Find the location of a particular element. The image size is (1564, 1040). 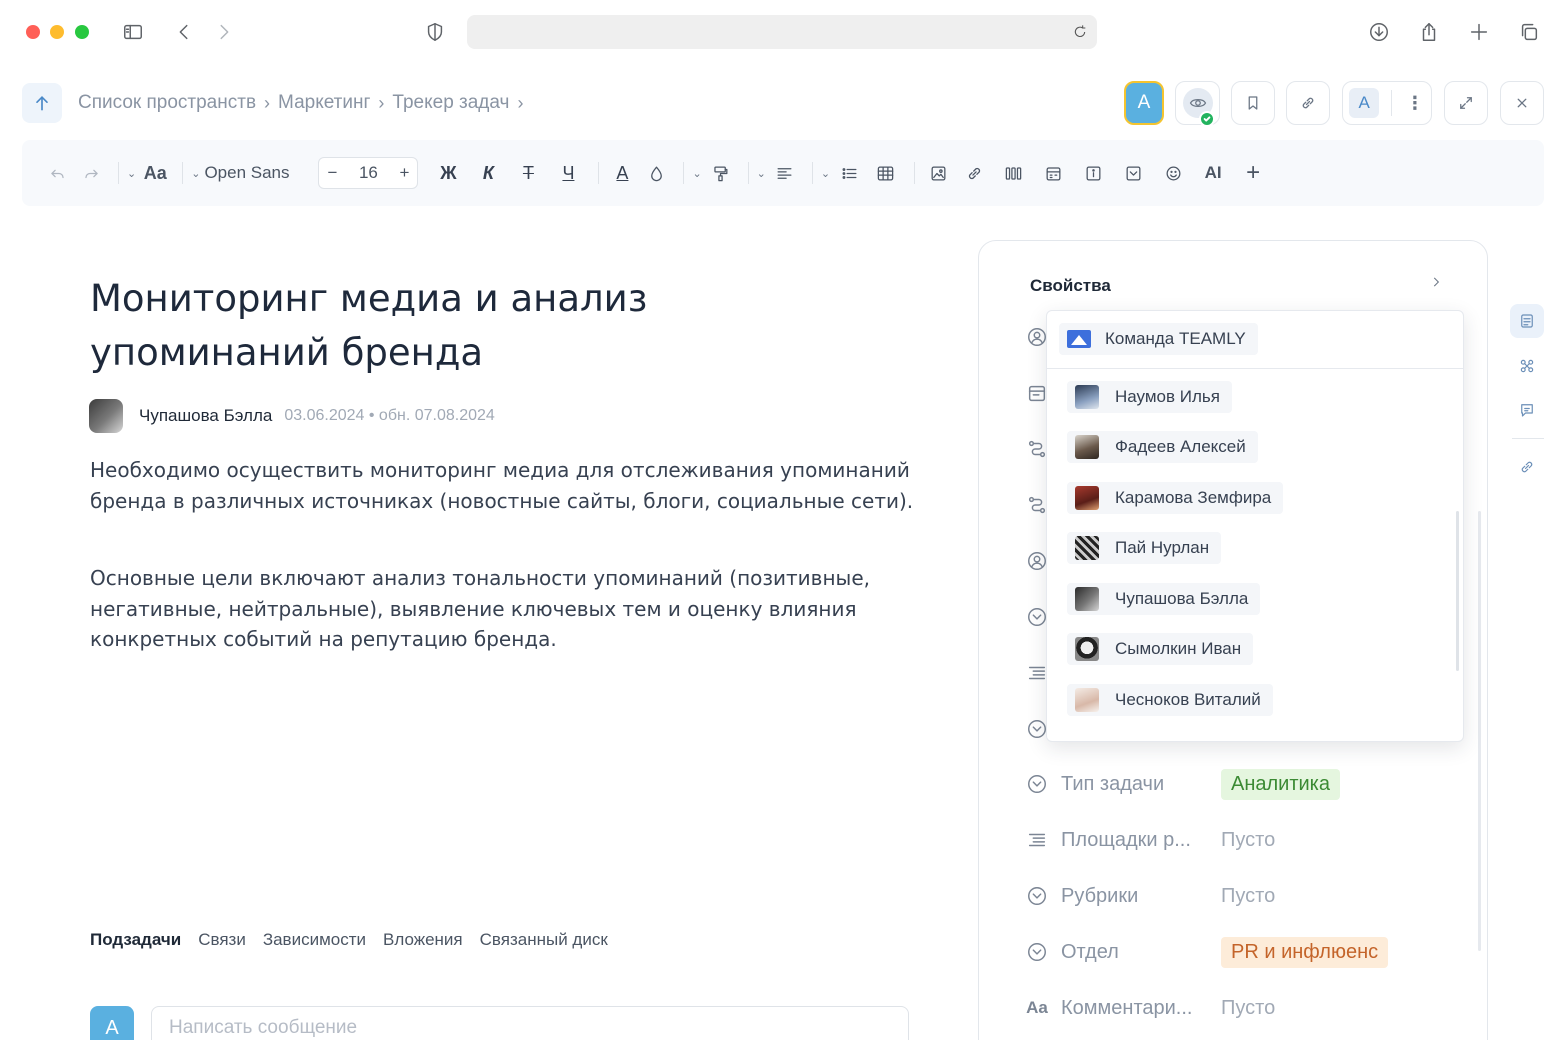

strikethrough-button: Т is located at coordinates (528, 173).